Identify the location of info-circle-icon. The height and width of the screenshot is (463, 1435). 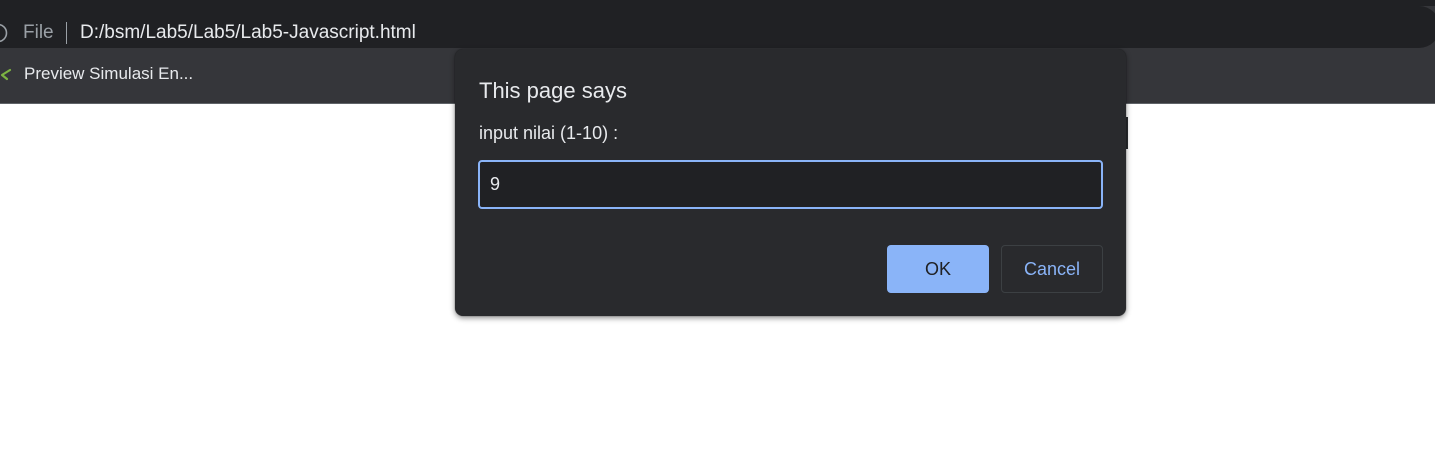
(4, 33).